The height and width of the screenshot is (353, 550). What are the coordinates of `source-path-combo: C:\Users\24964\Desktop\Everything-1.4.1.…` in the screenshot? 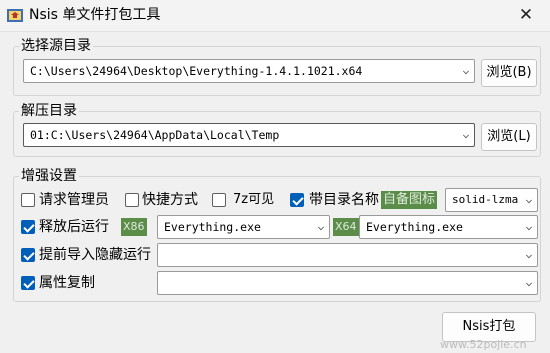 It's located at (249, 71).